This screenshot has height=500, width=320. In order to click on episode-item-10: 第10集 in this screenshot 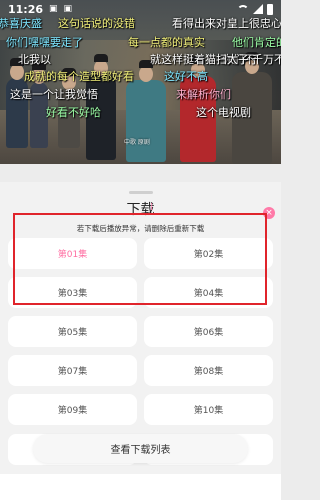, I will do `click(208, 409)`.